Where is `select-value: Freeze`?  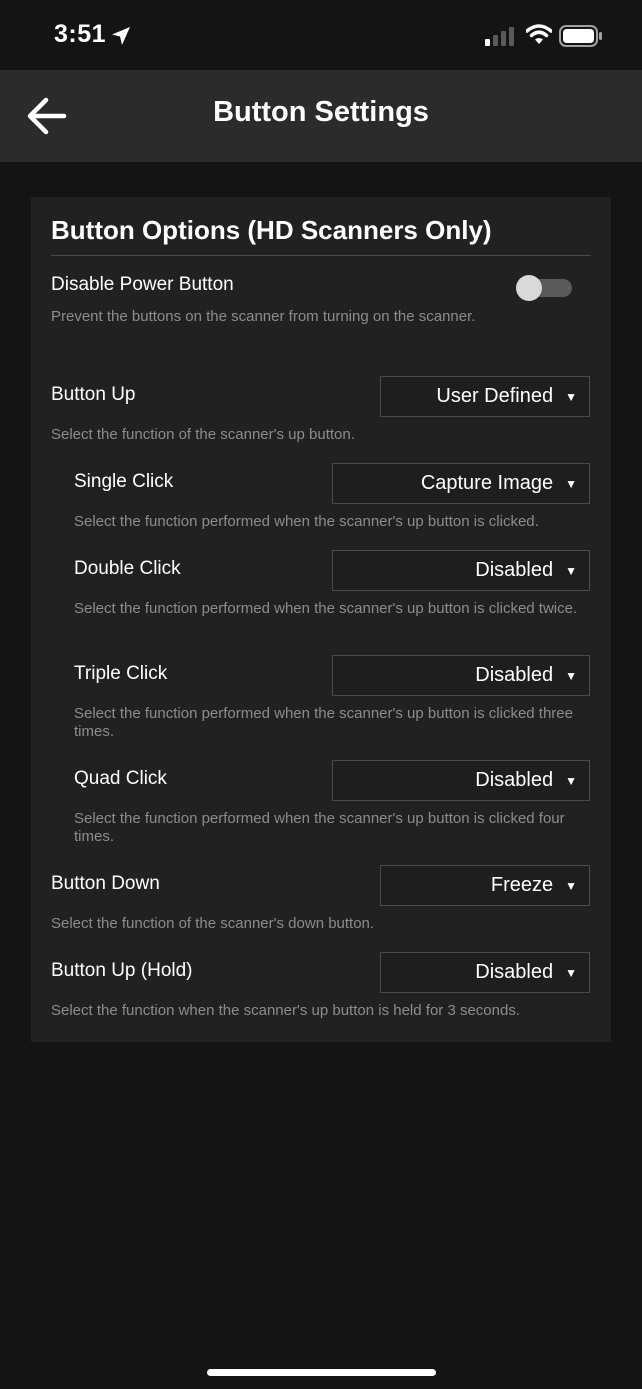
select-value: Freeze is located at coordinates (522, 885).